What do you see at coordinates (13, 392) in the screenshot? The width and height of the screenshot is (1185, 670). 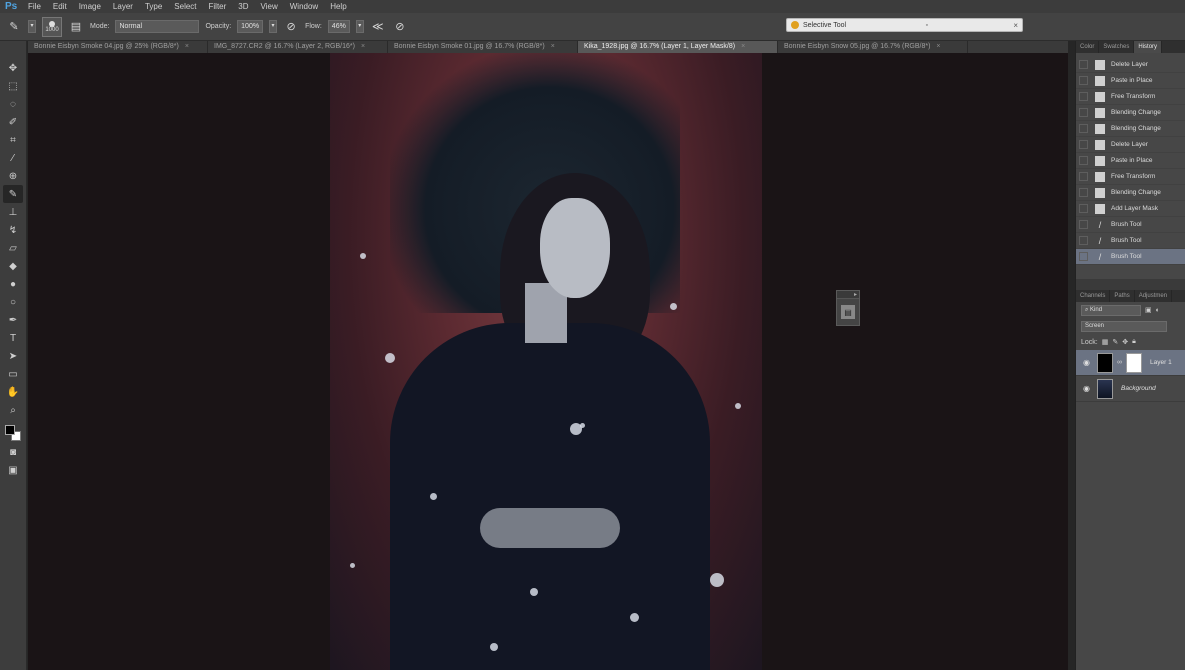 I see `hand-tool-icon: ✋` at bounding box center [13, 392].